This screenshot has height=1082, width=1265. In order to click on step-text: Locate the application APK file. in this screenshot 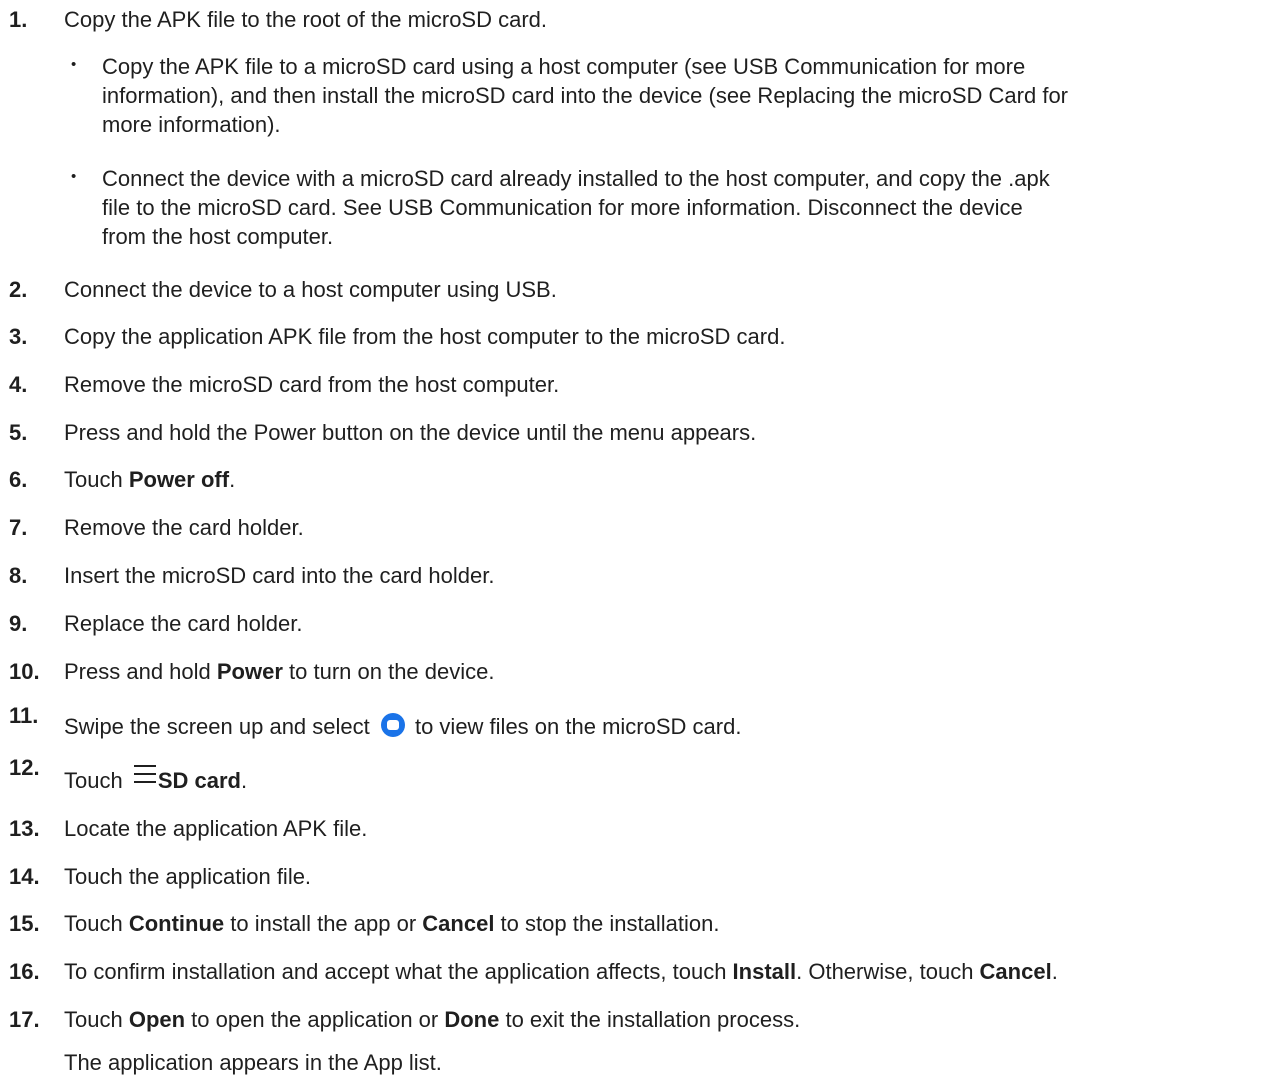, I will do `click(216, 828)`.